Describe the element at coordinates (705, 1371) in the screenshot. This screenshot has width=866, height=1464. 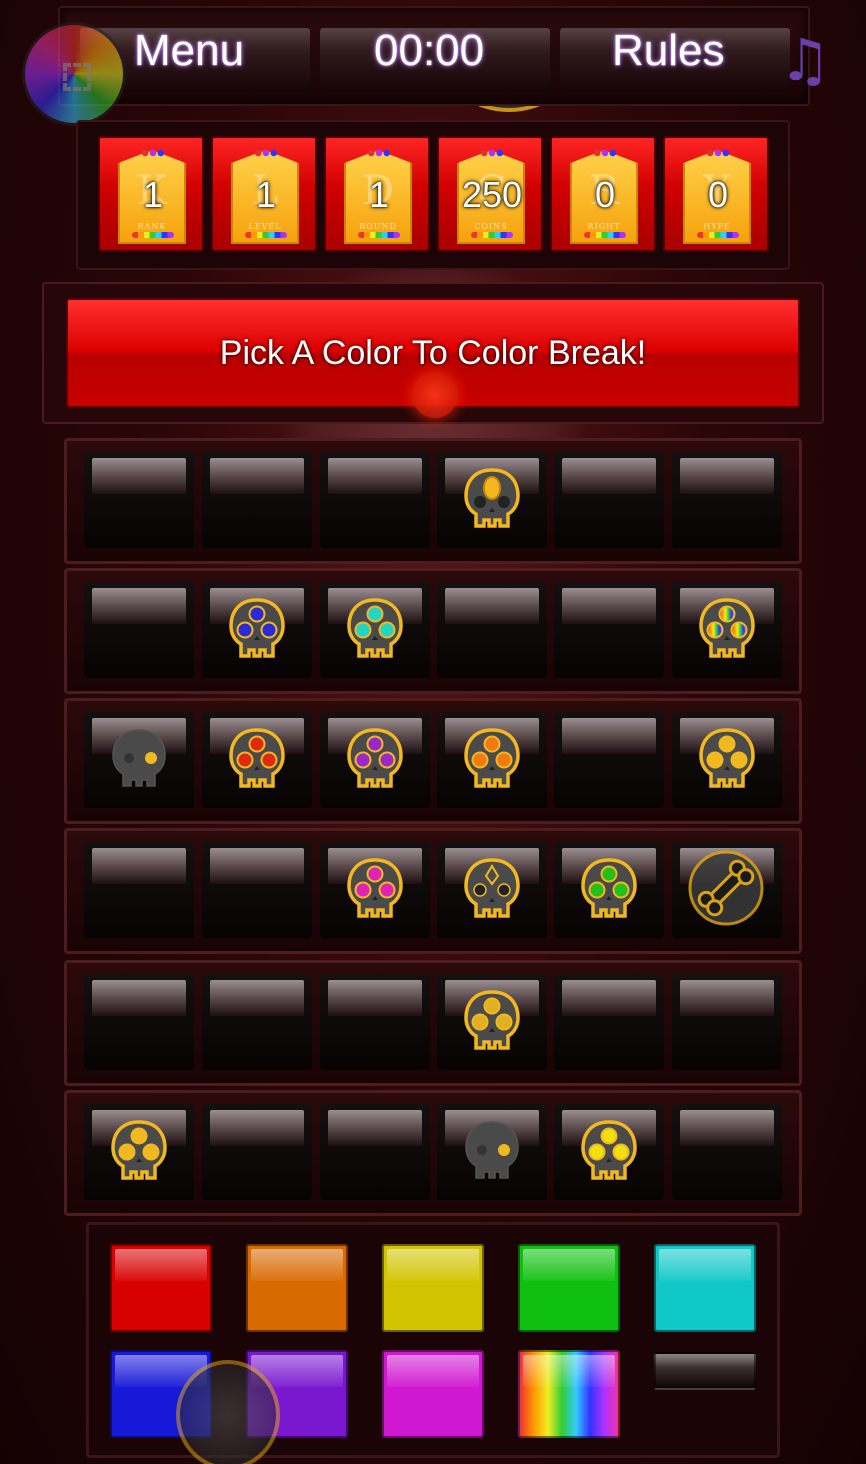
I see `color-swatch-empty` at that location.